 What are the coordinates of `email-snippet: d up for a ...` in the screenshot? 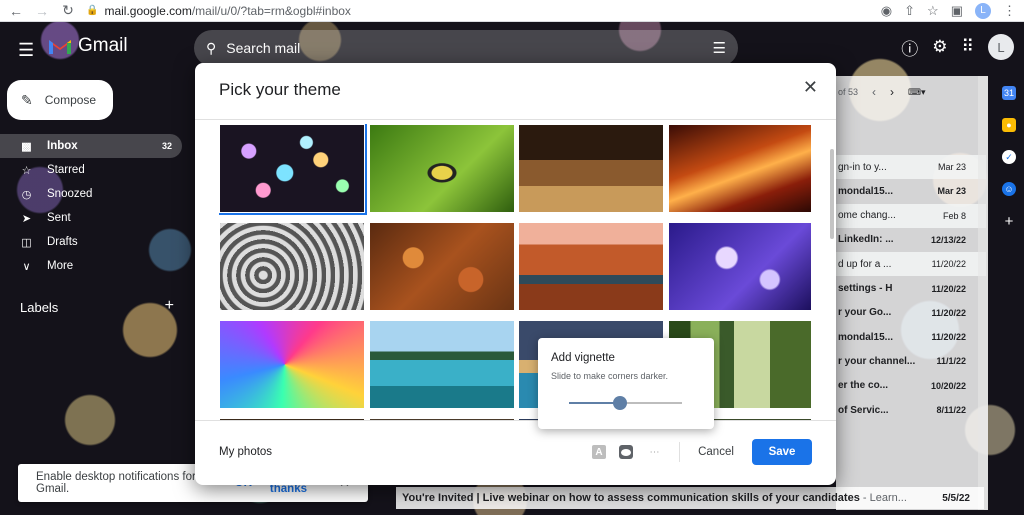 It's located at (865, 264).